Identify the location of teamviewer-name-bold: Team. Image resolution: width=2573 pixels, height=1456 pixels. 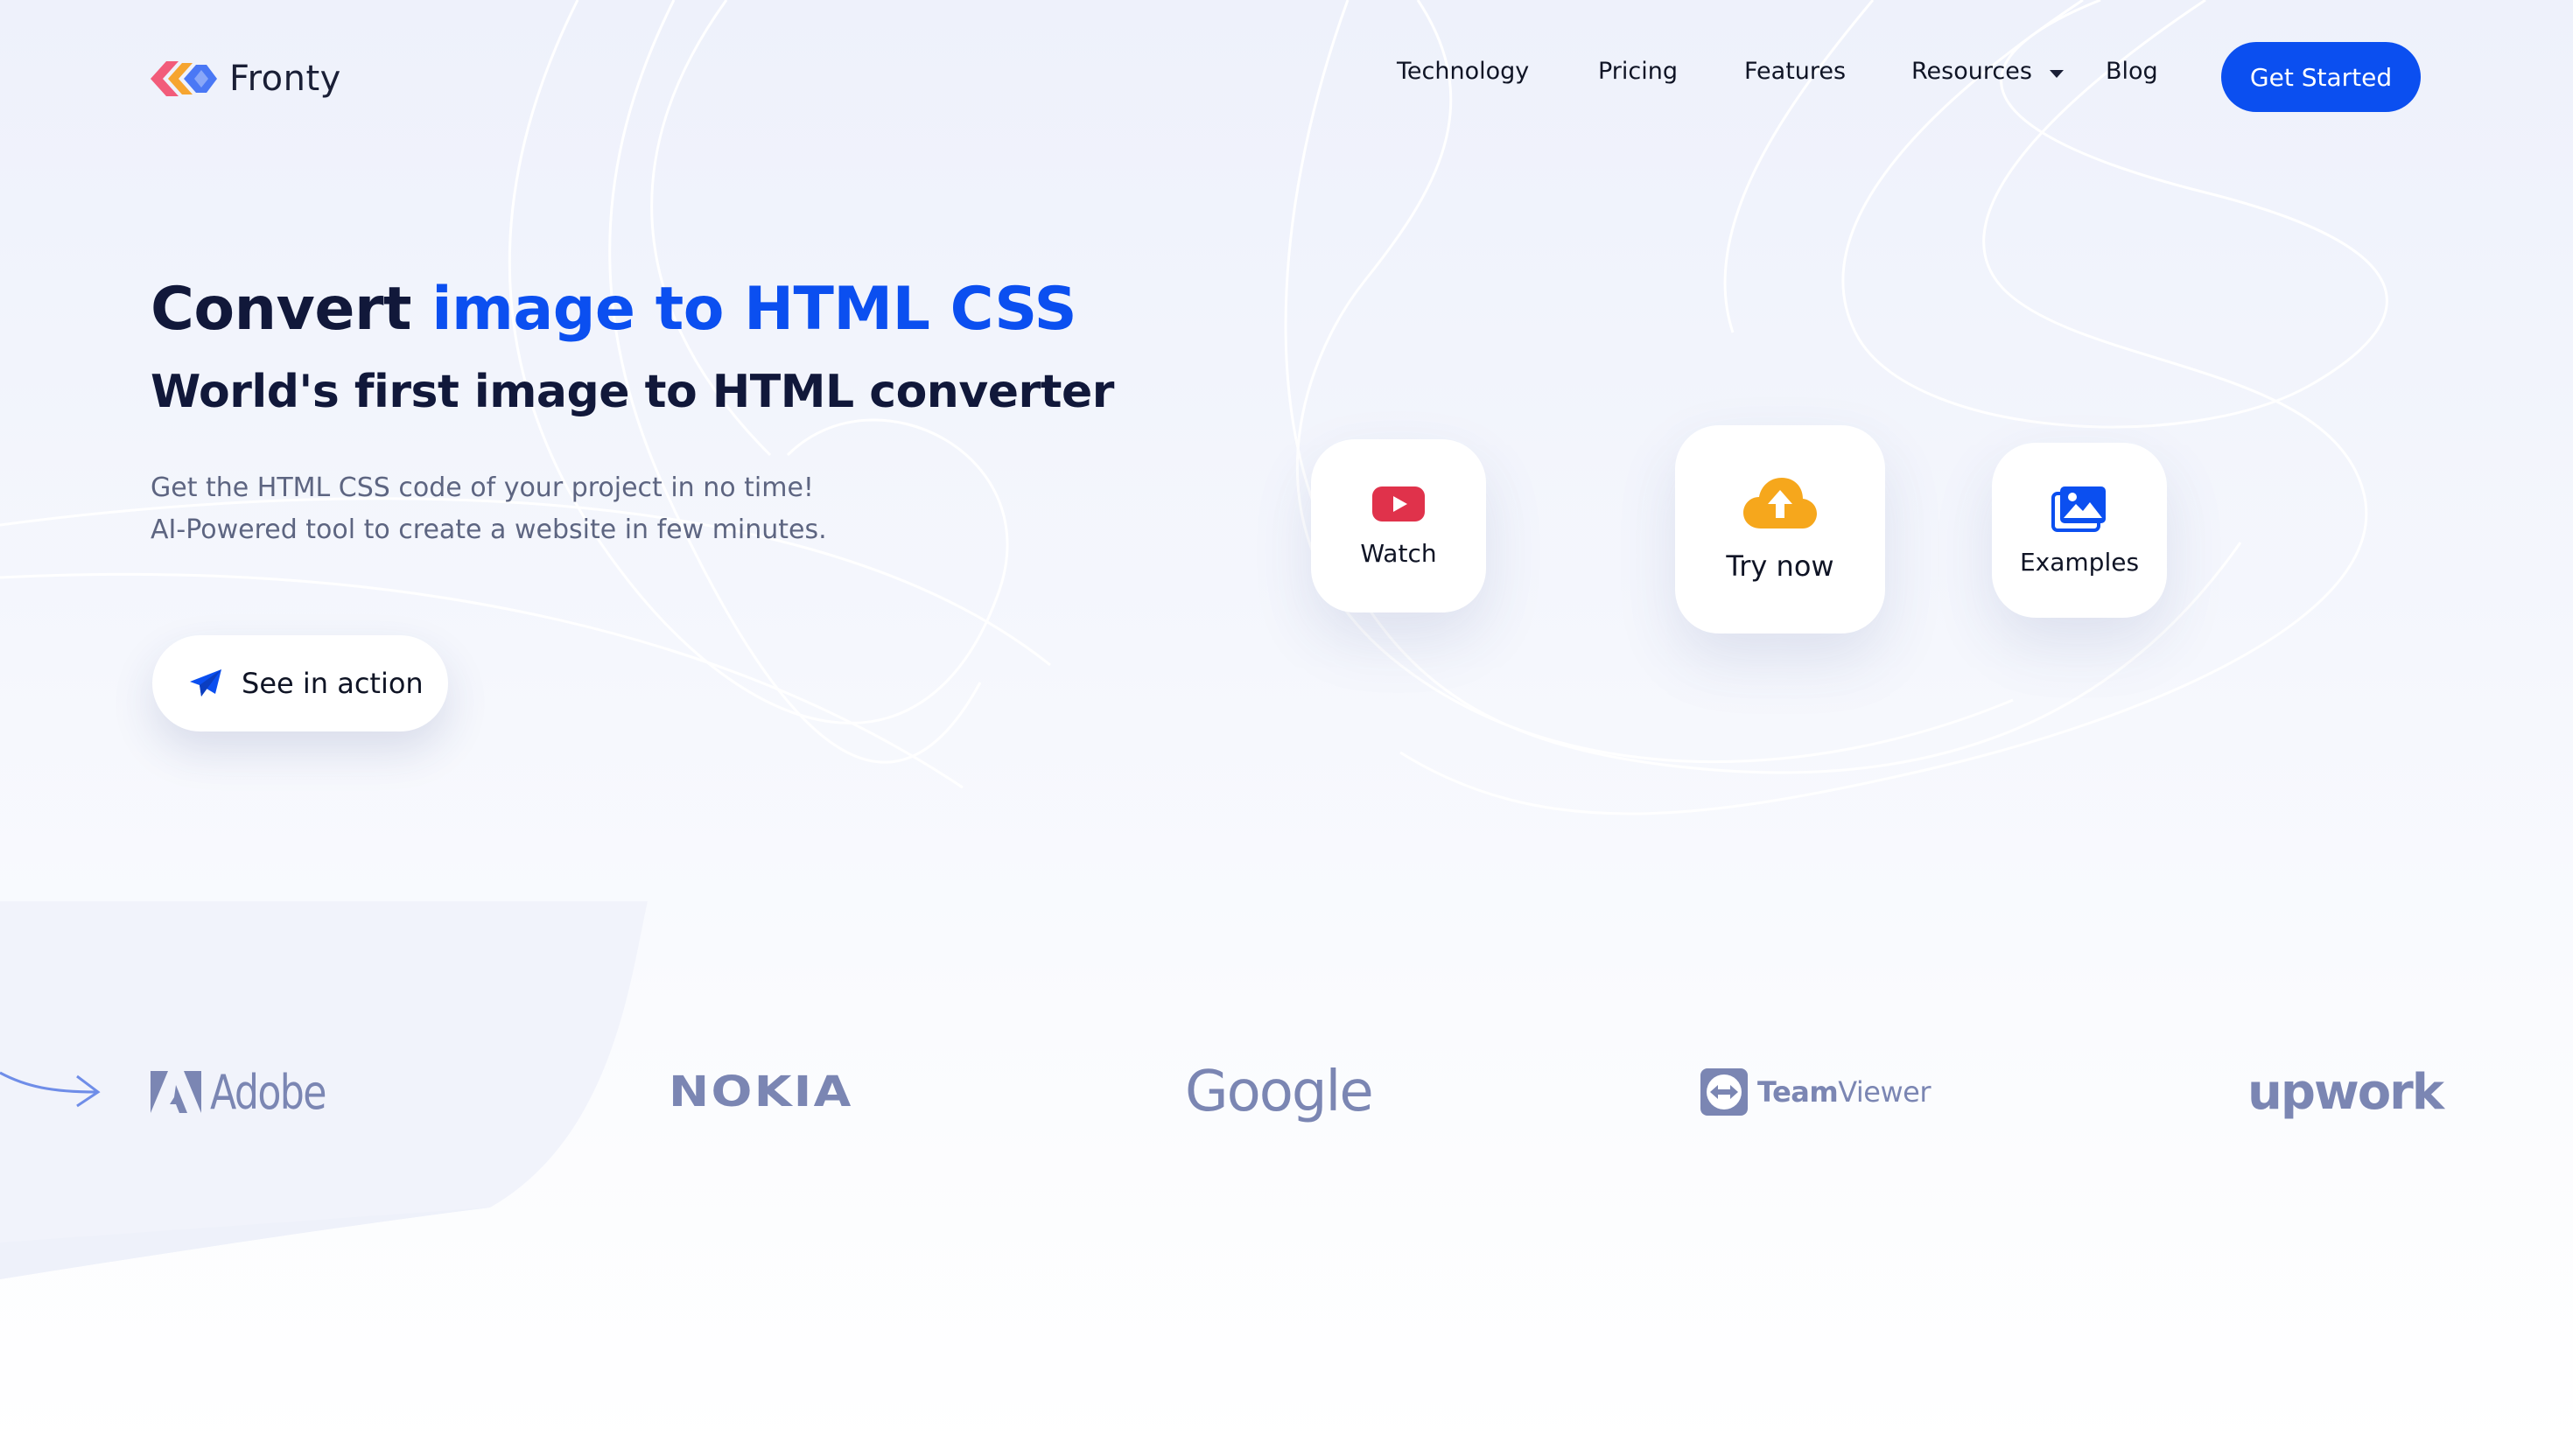
(1798, 1092).